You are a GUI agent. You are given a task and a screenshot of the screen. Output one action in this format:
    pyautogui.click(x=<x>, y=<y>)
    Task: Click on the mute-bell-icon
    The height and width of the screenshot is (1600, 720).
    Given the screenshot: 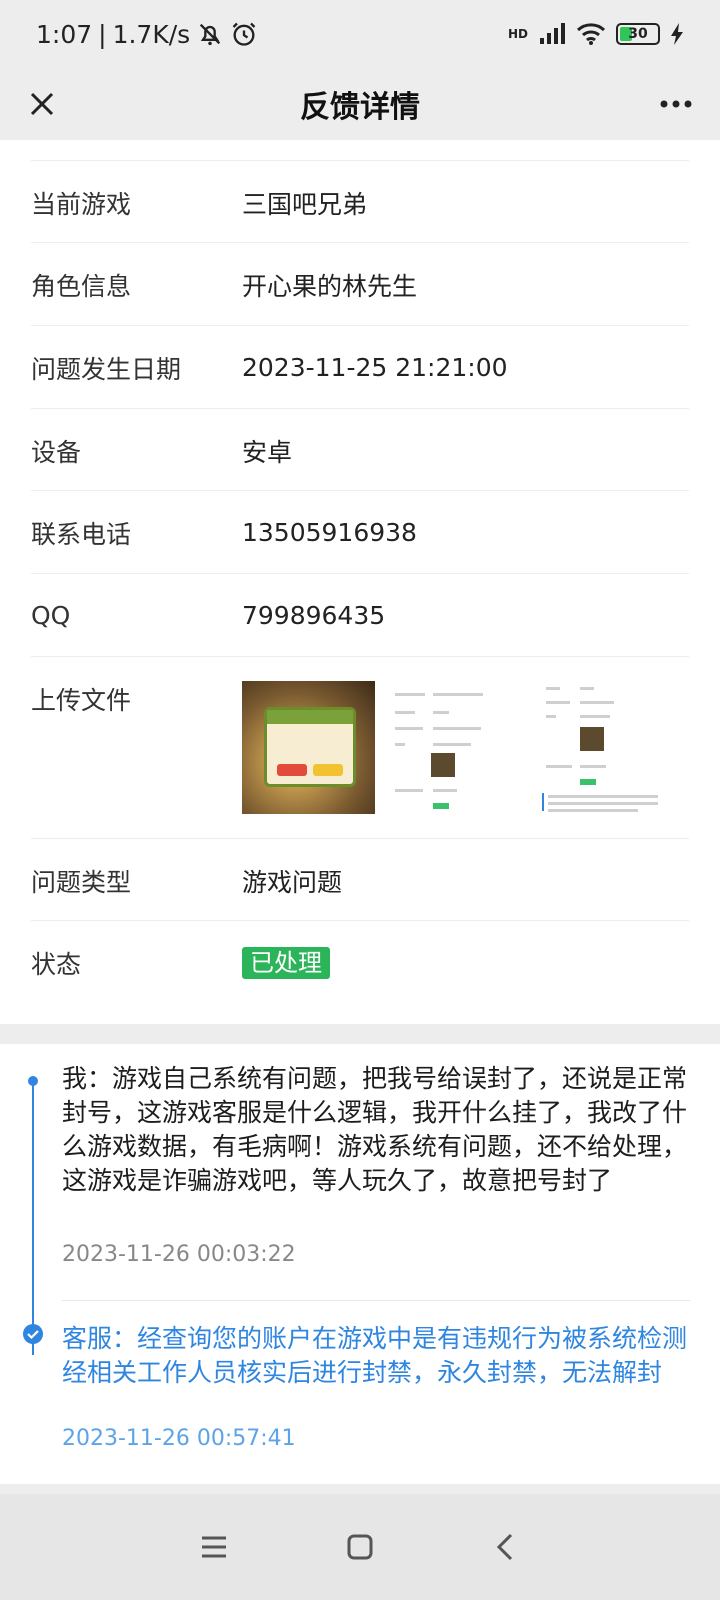 What is the action you would take?
    pyautogui.click(x=210, y=34)
    